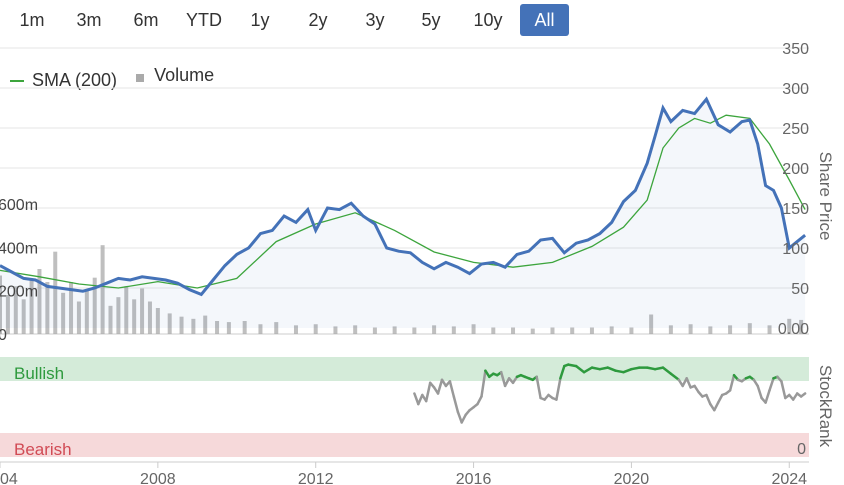 The height and width of the screenshot is (485, 844). What do you see at coordinates (793, 329) in the screenshot?
I see `price-tick-label: 0.00` at bounding box center [793, 329].